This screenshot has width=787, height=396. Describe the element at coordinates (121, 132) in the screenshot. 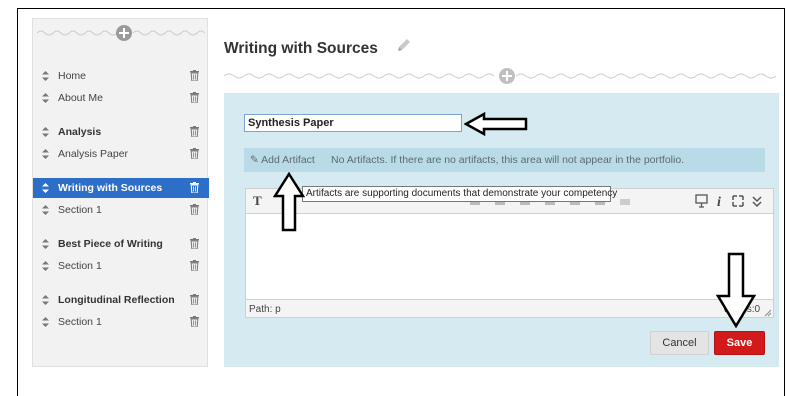

I see `sidebar-item: Analysis` at that location.